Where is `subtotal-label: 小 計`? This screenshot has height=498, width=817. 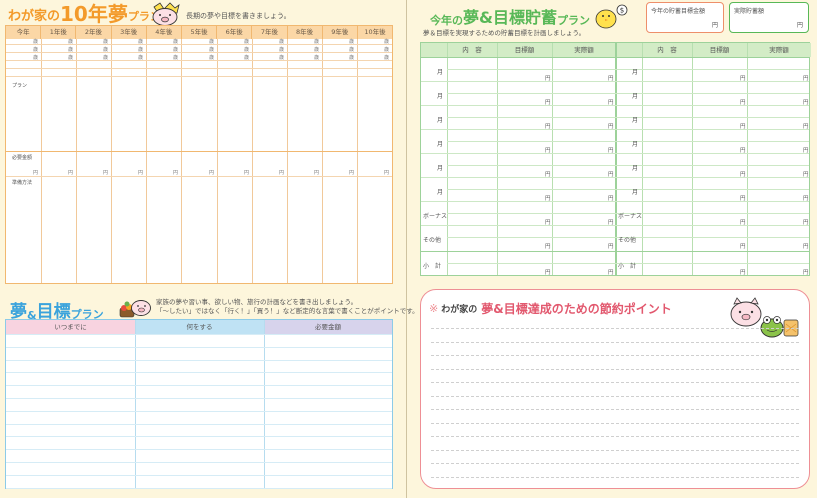
subtotal-label: 小 計 is located at coordinates (432, 266).